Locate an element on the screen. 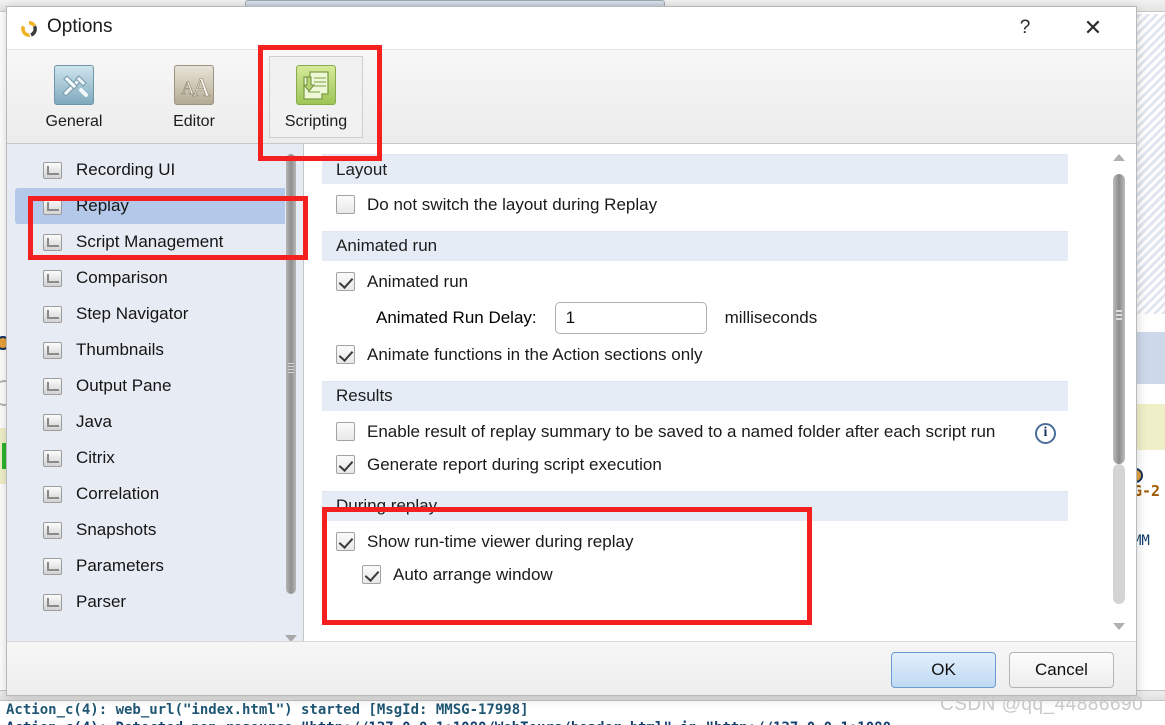 The image size is (1165, 725). dialog-footer: OK Cancel is located at coordinates (571, 668).